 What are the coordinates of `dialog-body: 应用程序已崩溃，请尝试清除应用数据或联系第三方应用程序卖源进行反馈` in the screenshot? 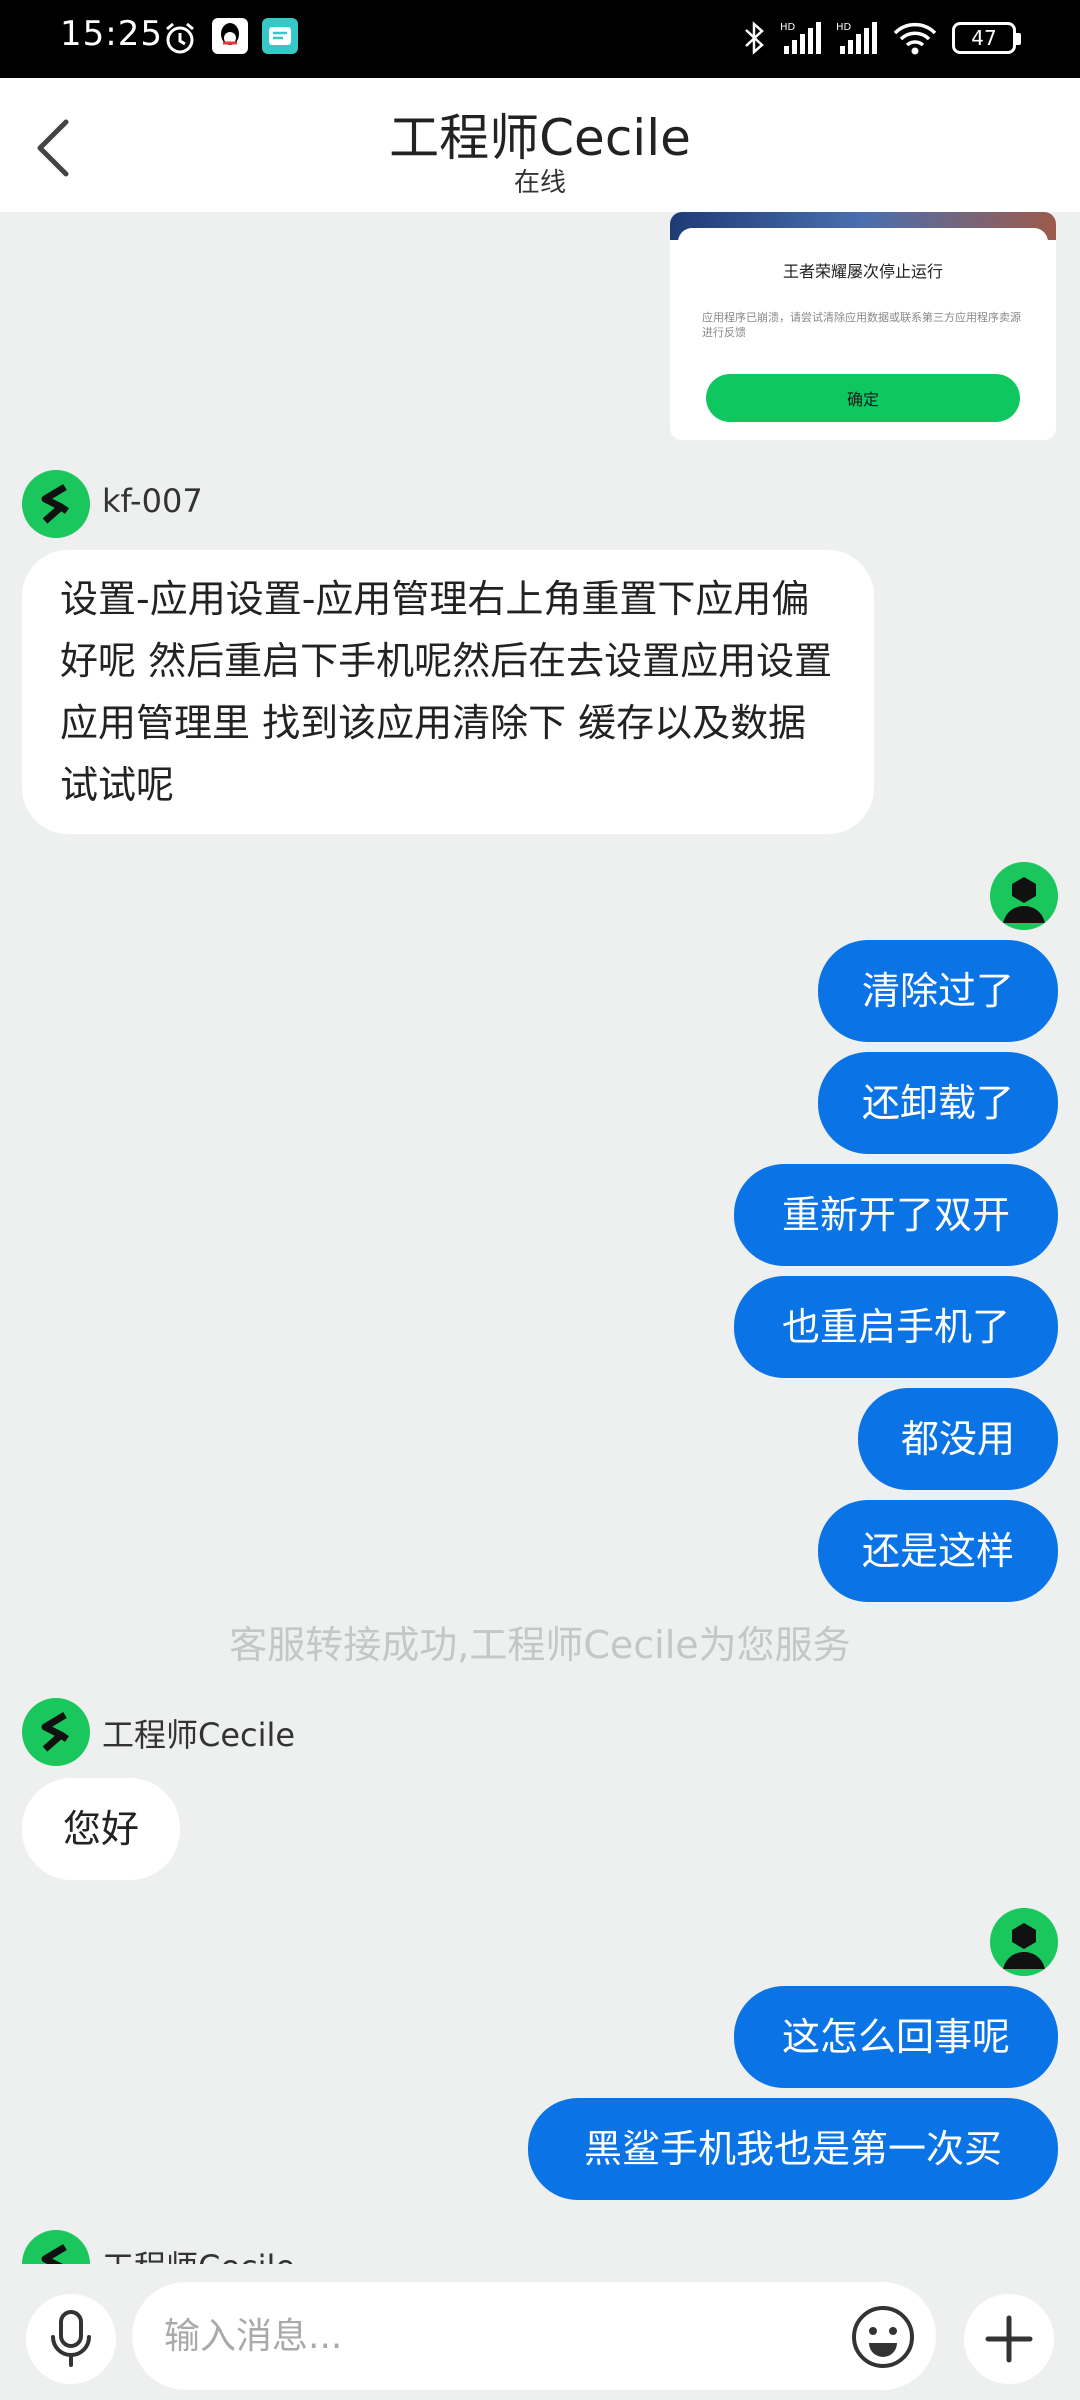 It's located at (861, 325).